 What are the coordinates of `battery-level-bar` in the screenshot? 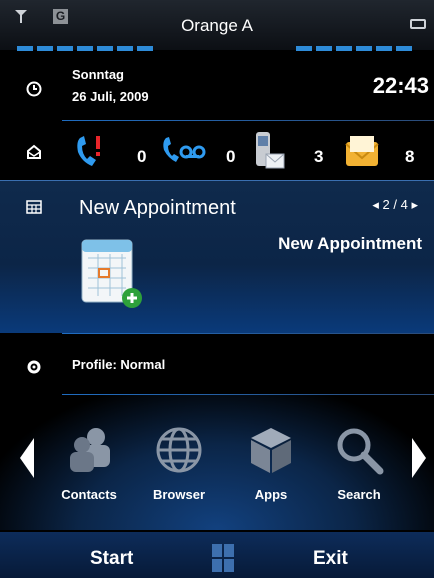 It's located at (356, 44).